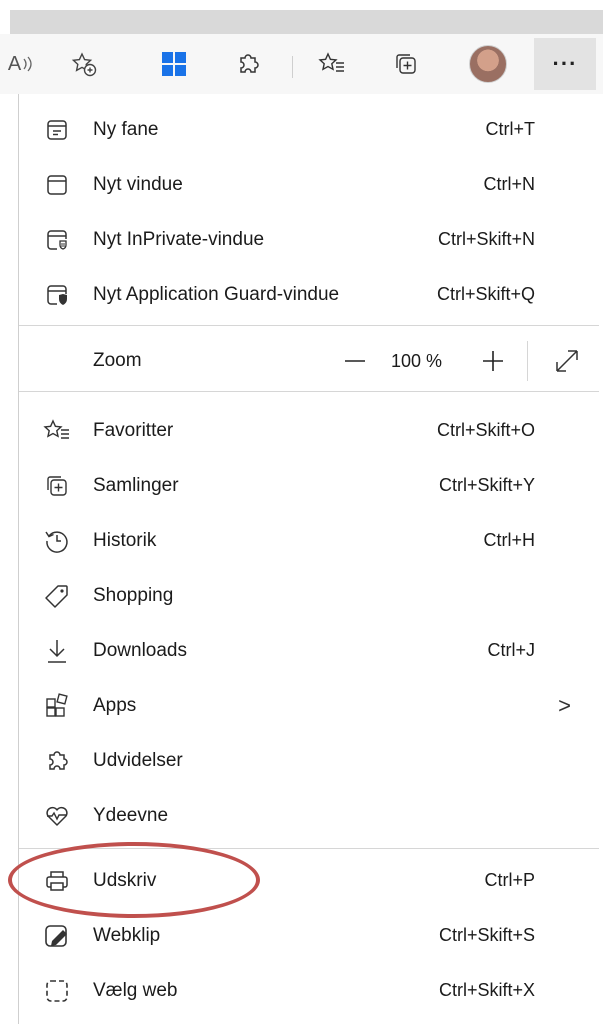  Describe the element at coordinates (309, 485) in the screenshot. I see `menu-item-collections: Samlinger Ctrl+Skift+Y` at that location.